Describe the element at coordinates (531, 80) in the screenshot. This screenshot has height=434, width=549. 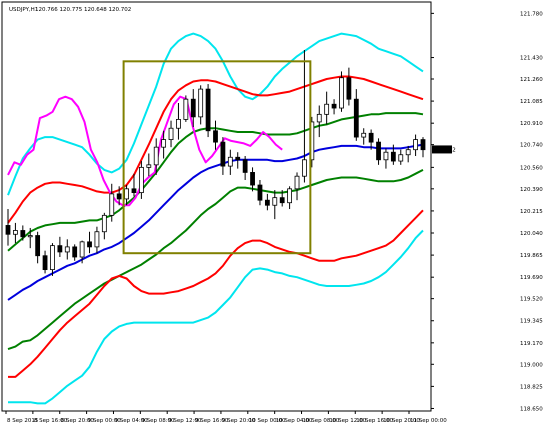
I see `y-tick-label: 121.260` at that location.